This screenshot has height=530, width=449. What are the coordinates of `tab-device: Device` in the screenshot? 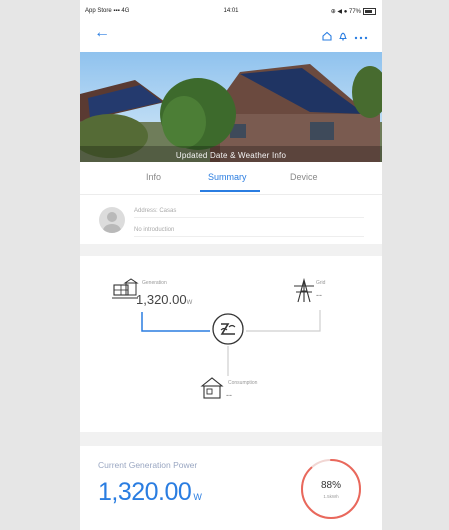 It's located at (304, 177).